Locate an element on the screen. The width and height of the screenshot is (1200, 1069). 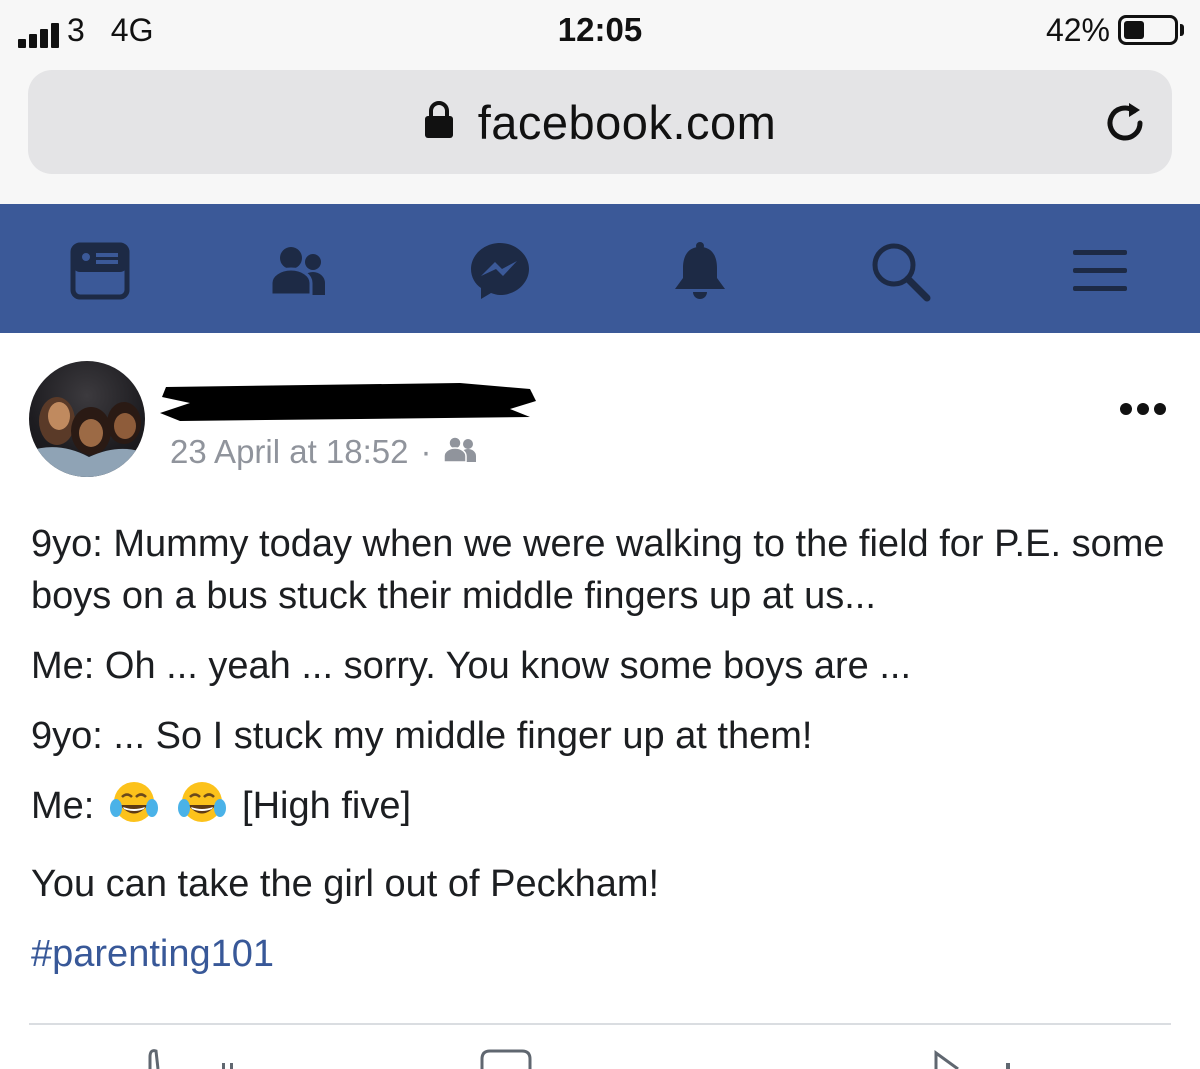
battery-nub is located at coordinates (1182, 30).